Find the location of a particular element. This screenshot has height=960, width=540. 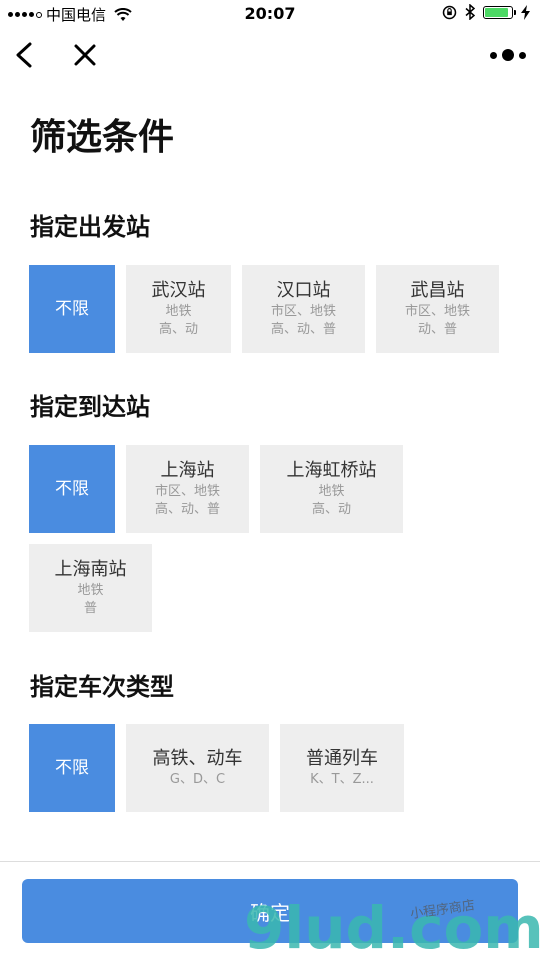

option-label: 武昌站 is located at coordinates (437, 290).